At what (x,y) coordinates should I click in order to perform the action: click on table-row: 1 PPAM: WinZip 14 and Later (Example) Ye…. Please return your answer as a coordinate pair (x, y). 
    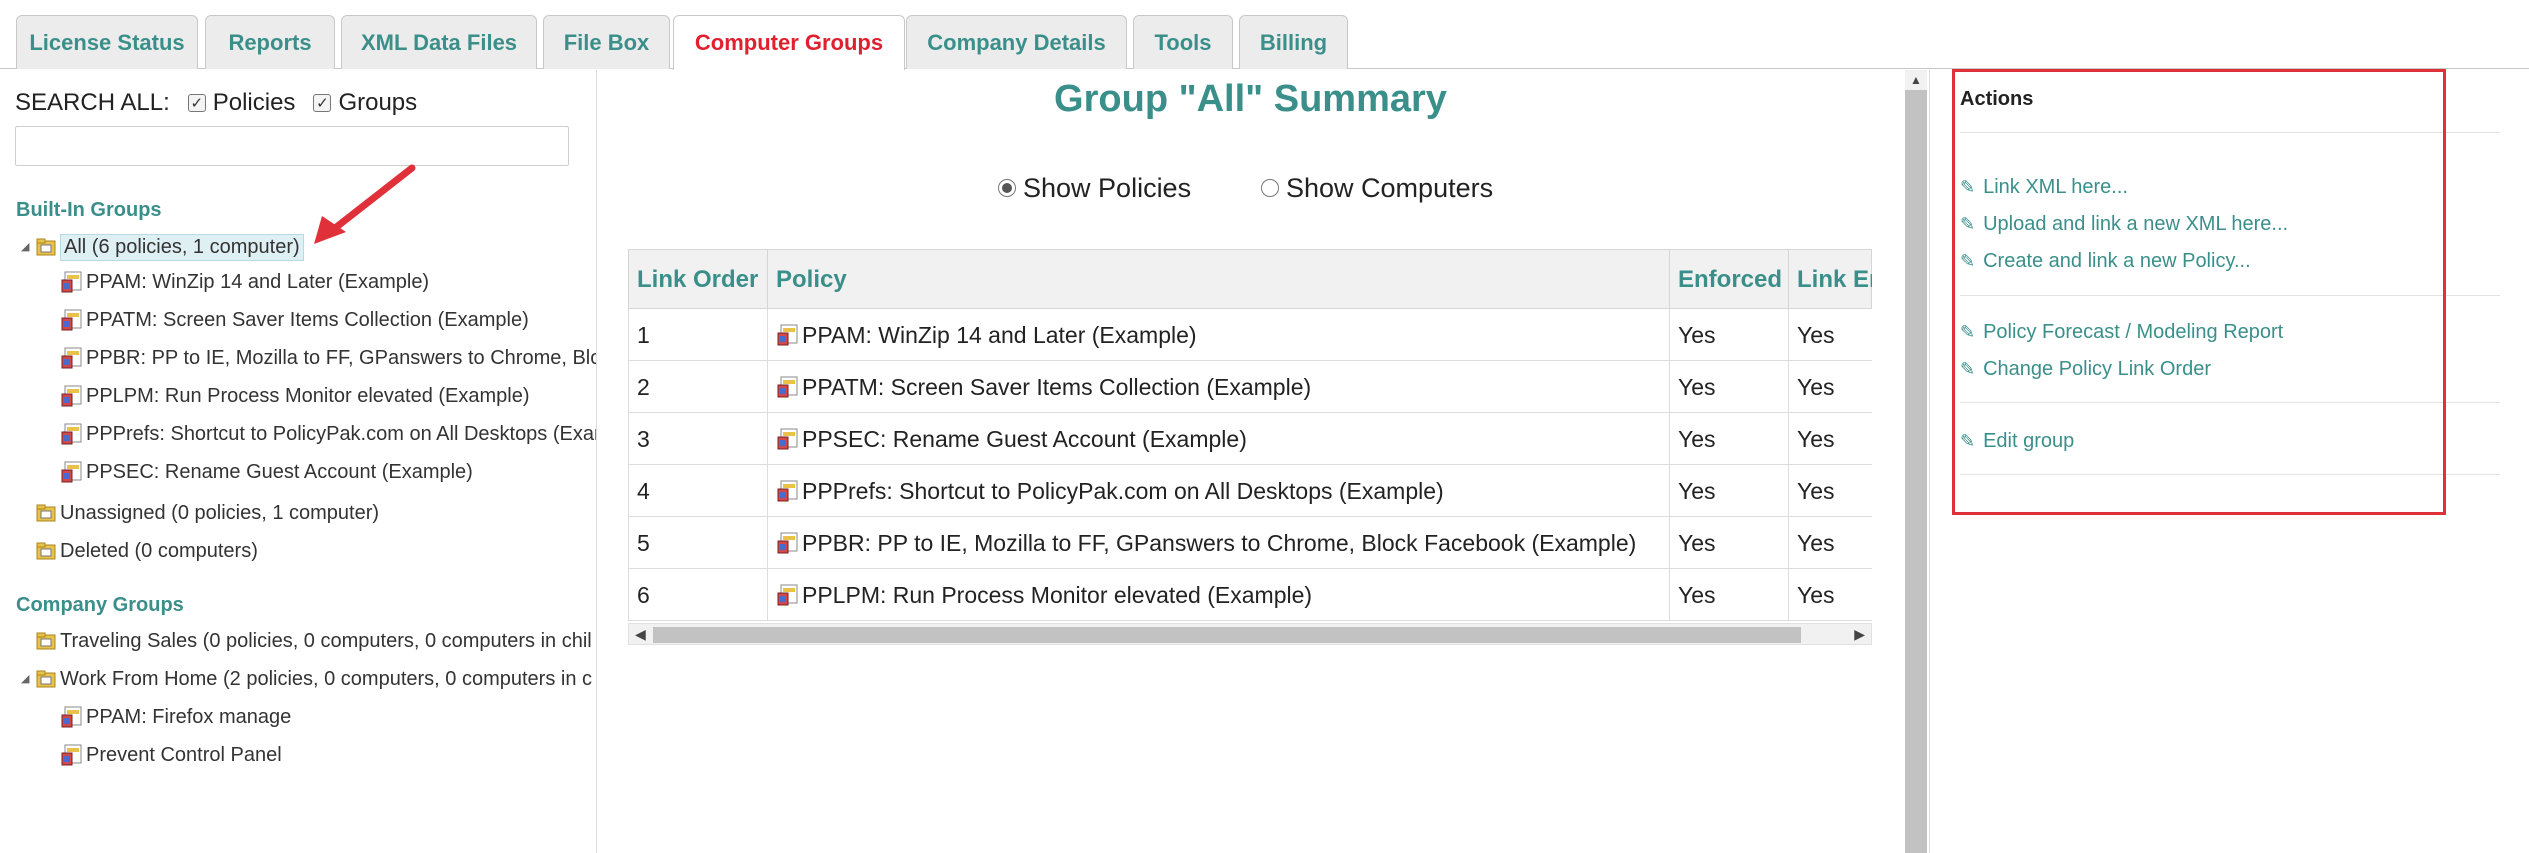
    Looking at the image, I should click on (1250, 335).